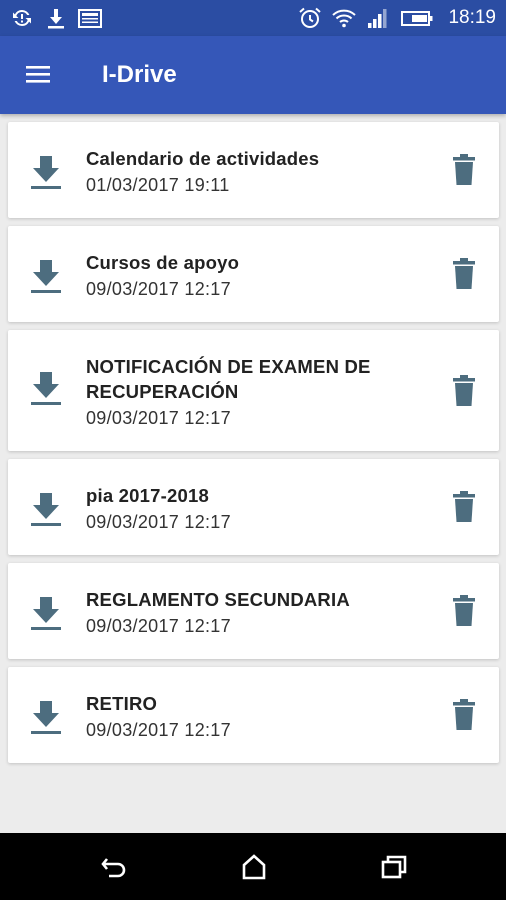 Image resolution: width=506 pixels, height=900 pixels. What do you see at coordinates (228, 379) in the screenshot?
I see `file-name: NOTIFICACIÓN DE EXAMEN DE RECUPERACIÓN` at bounding box center [228, 379].